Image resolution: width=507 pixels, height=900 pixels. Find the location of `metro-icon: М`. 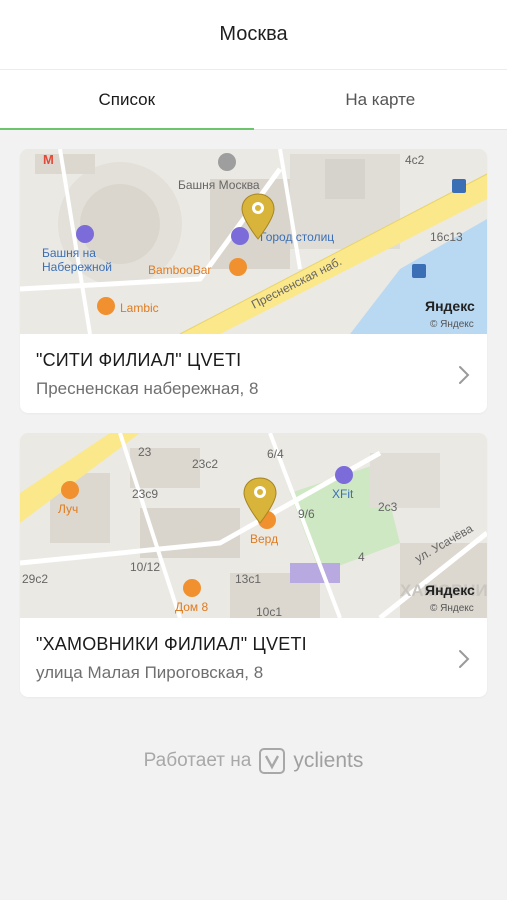

metro-icon: М is located at coordinates (48, 159).